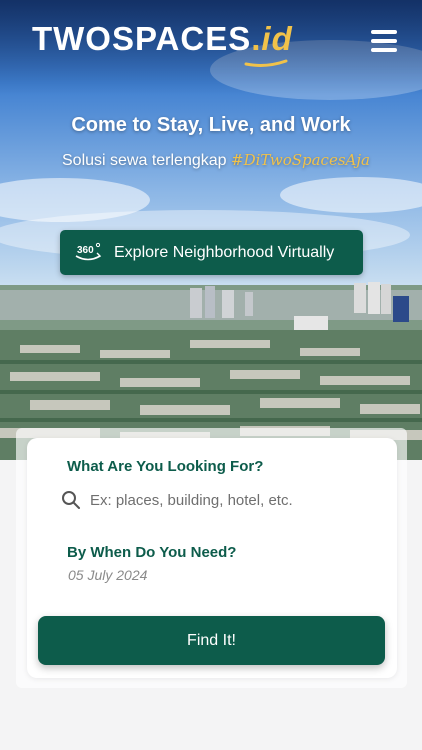 The image size is (422, 750). What do you see at coordinates (384, 41) in the screenshot?
I see `hamburger-menu-icon` at bounding box center [384, 41].